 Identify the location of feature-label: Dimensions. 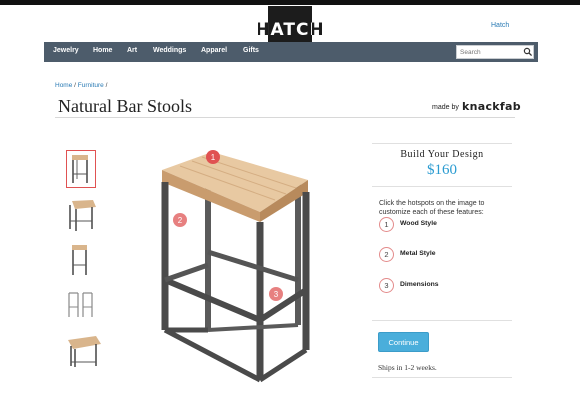
(419, 284).